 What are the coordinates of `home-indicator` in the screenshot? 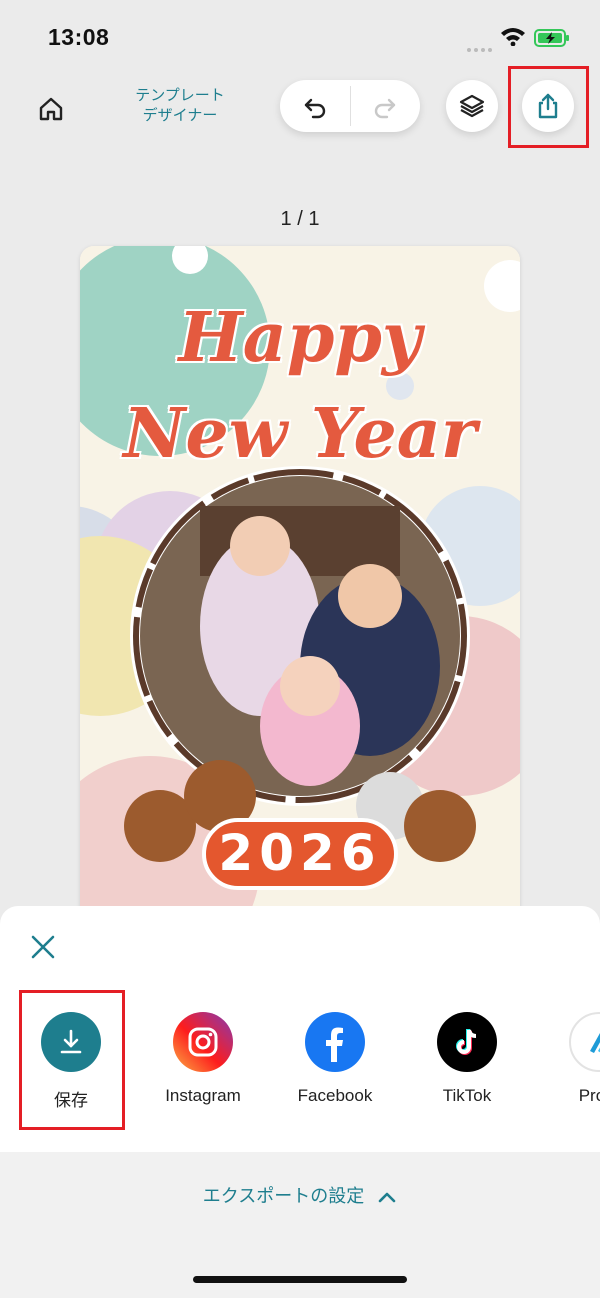 It's located at (300, 1279).